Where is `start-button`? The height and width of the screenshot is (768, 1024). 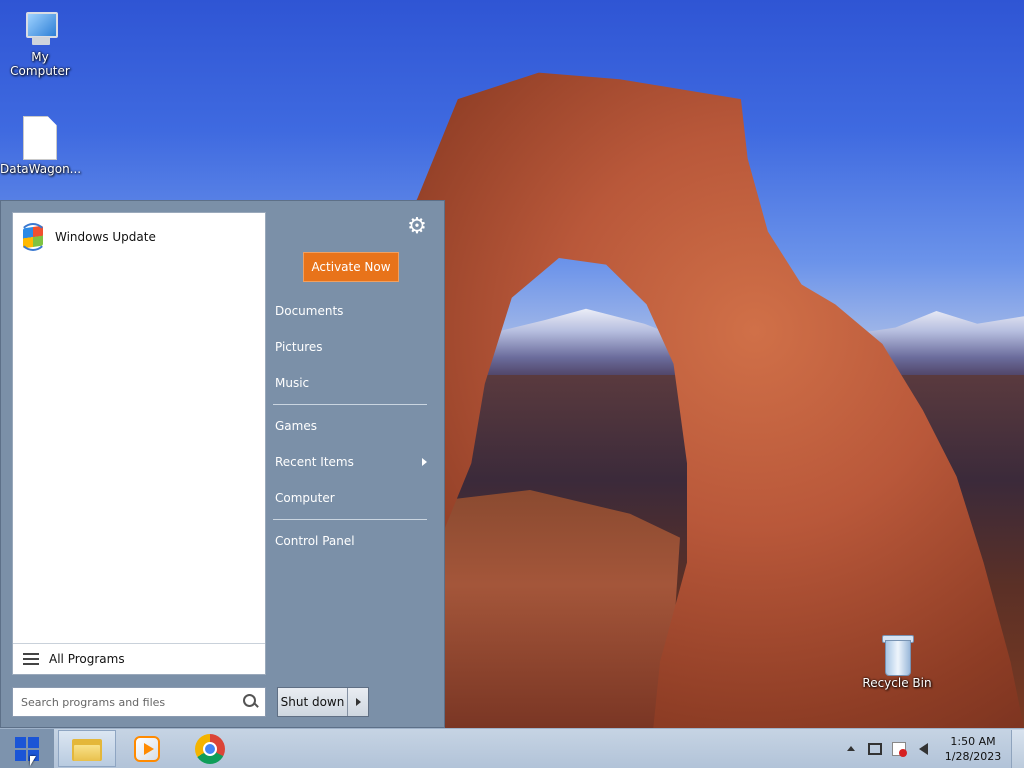
start-button is located at coordinates (27, 748).